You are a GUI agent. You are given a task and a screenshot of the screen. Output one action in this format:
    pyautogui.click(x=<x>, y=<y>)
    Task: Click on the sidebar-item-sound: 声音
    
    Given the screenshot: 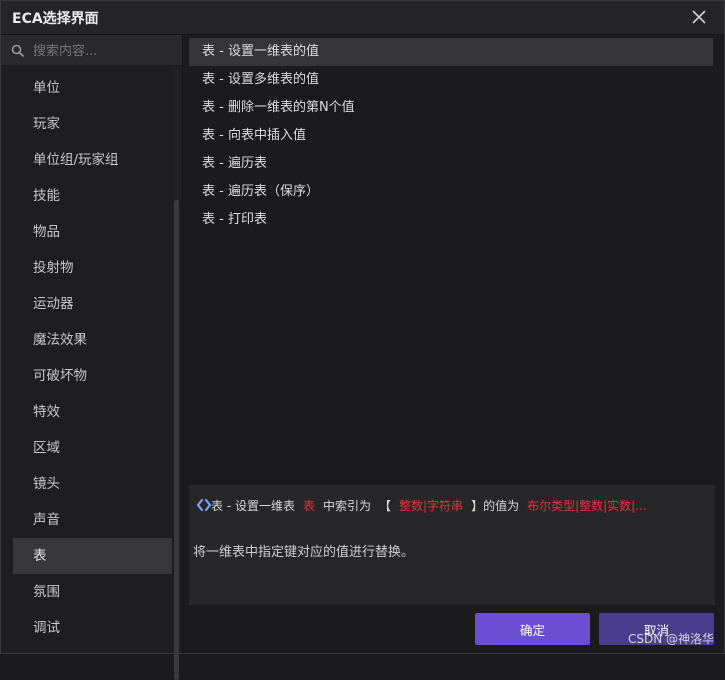 What is the action you would take?
    pyautogui.click(x=92, y=520)
    